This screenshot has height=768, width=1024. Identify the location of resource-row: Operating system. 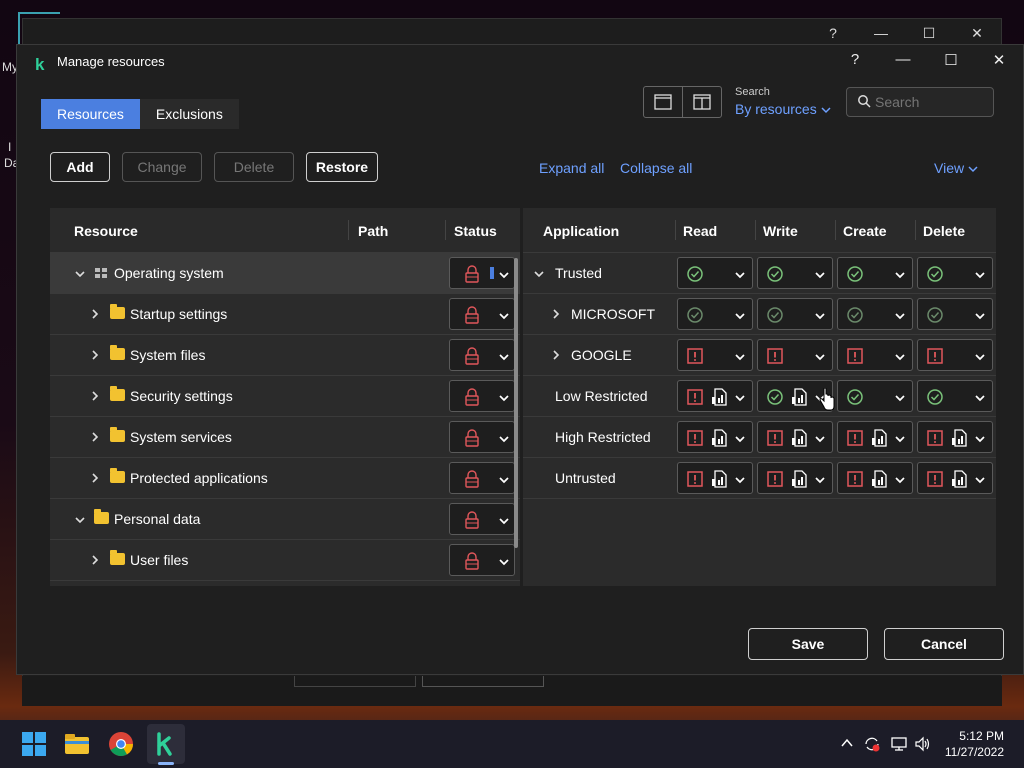
(285, 273).